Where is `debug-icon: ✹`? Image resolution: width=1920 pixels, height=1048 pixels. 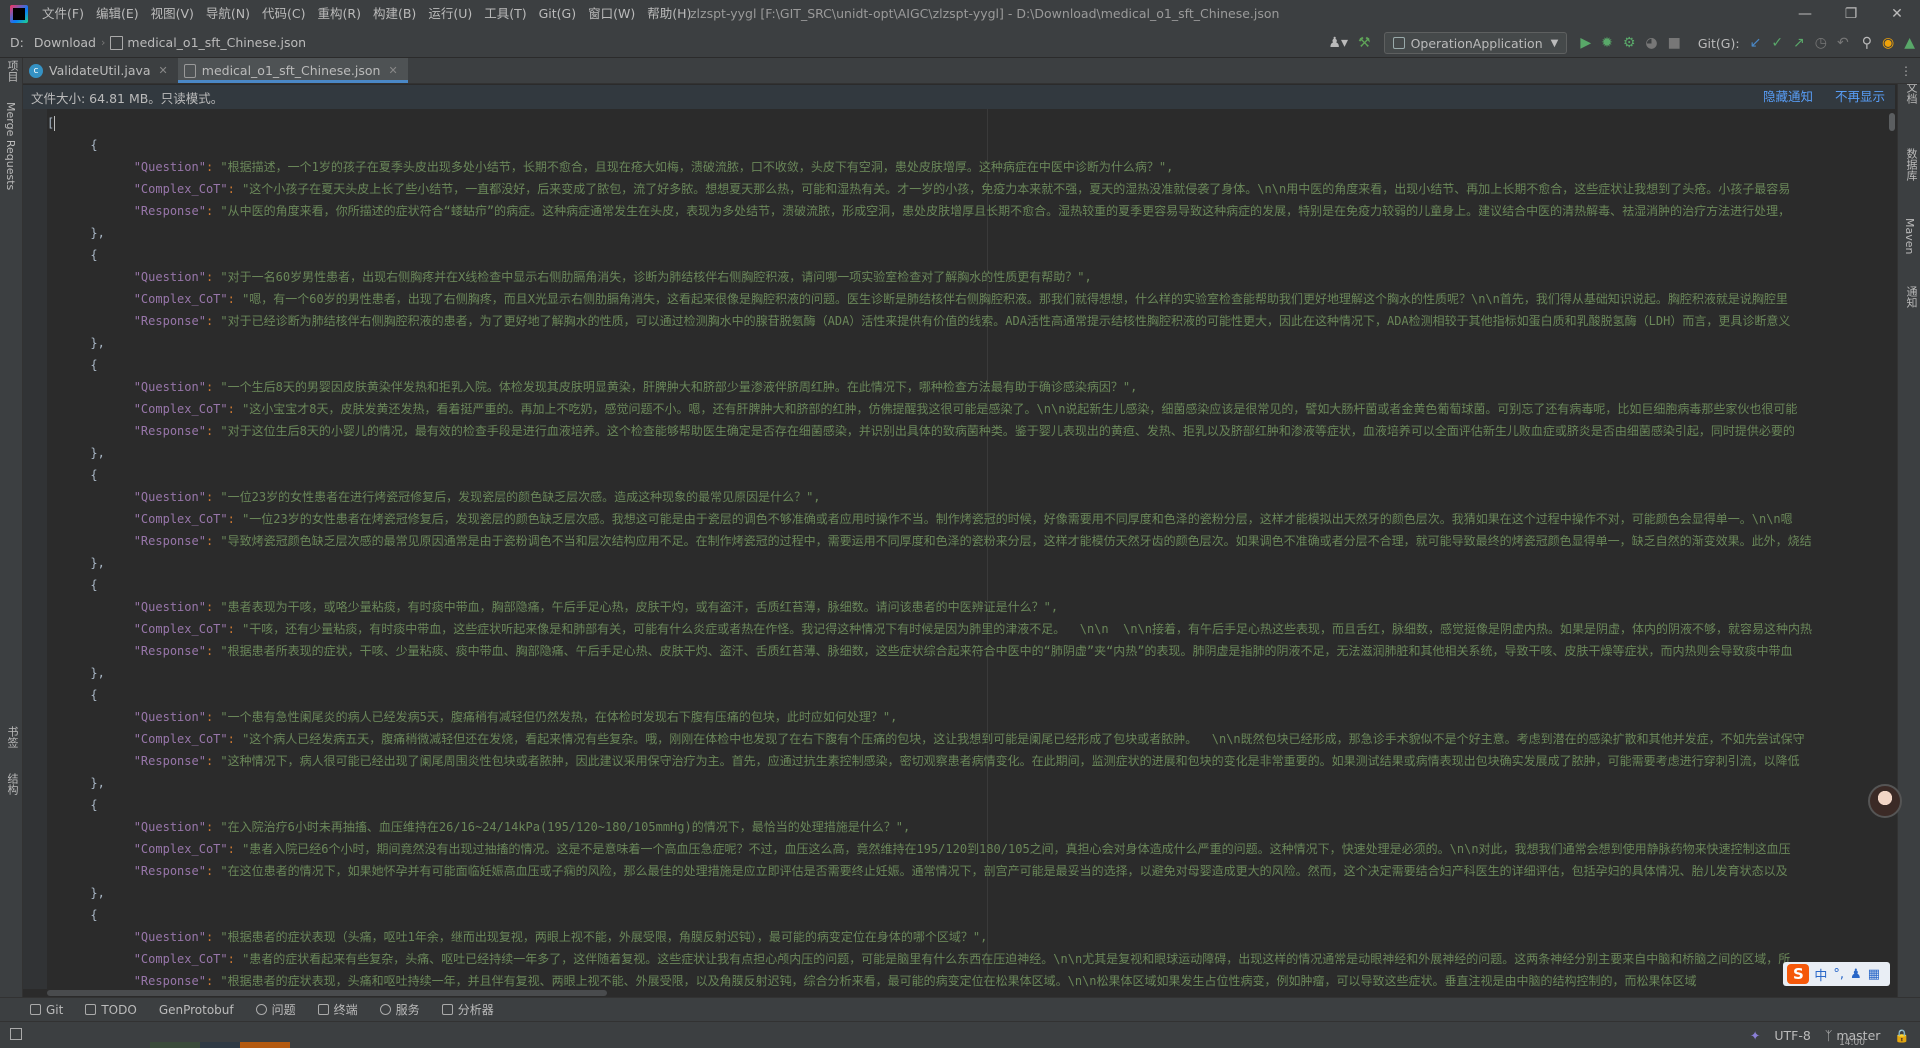 debug-icon: ✹ is located at coordinates (1607, 43).